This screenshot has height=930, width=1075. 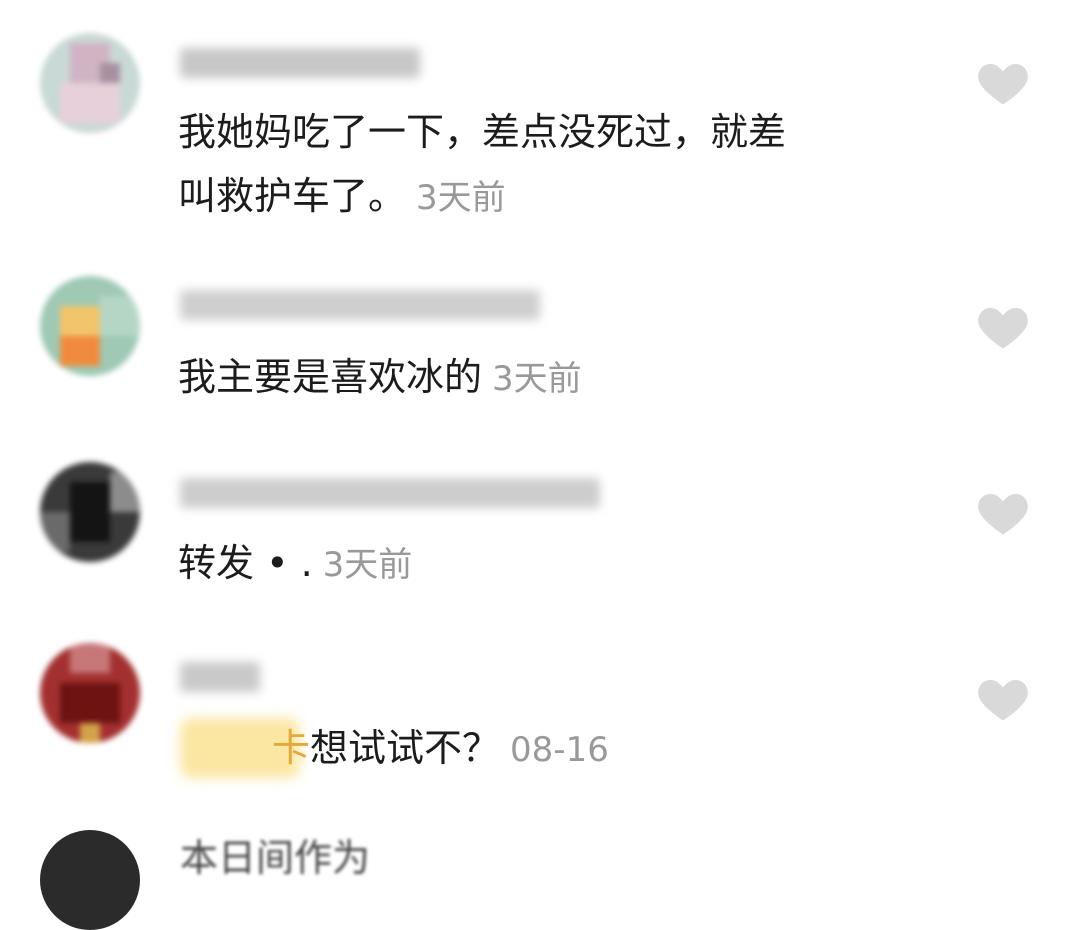 I want to click on comment-text: 我主要是喜欢冰的 3天前, so click(x=380, y=377).